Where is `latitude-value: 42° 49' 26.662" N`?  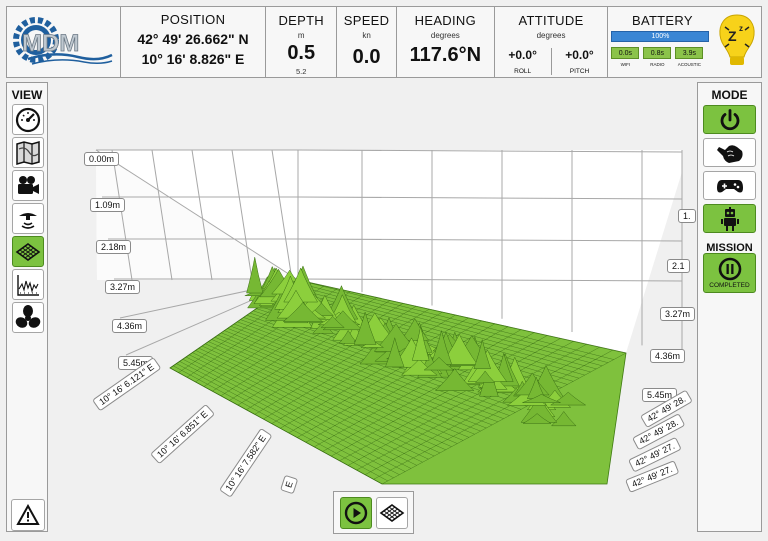 latitude-value: 42° 49' 26.662" N is located at coordinates (193, 39).